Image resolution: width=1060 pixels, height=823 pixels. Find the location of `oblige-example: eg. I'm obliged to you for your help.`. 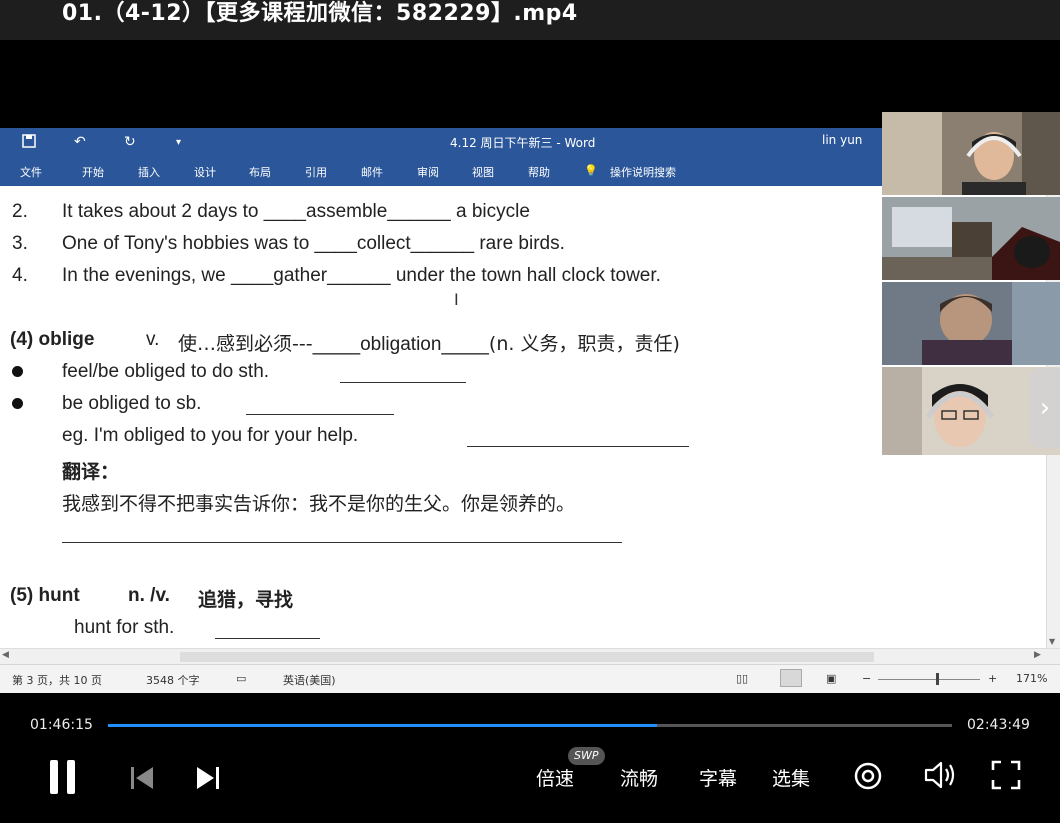

oblige-example: eg. I'm obliged to you for your help. is located at coordinates (210, 435).